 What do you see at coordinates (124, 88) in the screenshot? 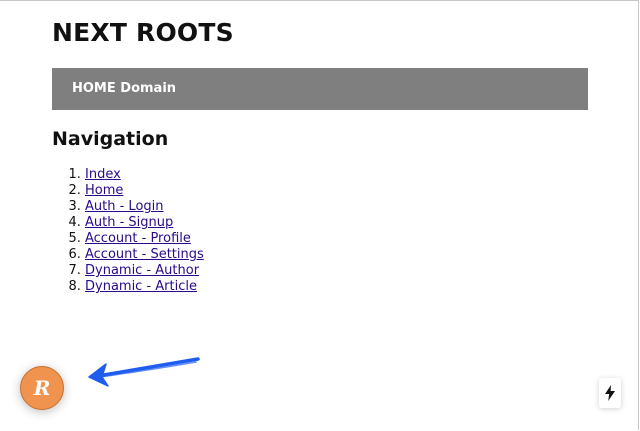
I see `domain-label: HOME Domain` at bounding box center [124, 88].